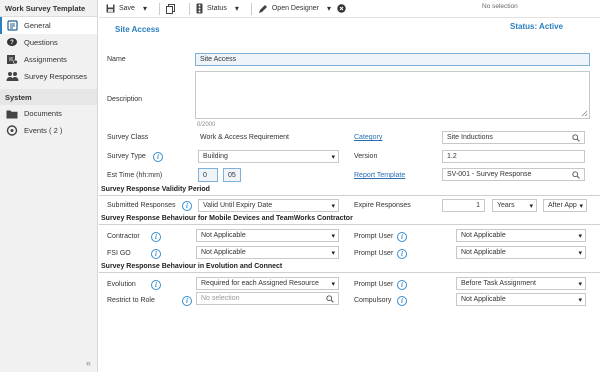 This screenshot has width=600, height=372. What do you see at coordinates (199, 8) in the screenshot?
I see `traffic-light-icon` at bounding box center [199, 8].